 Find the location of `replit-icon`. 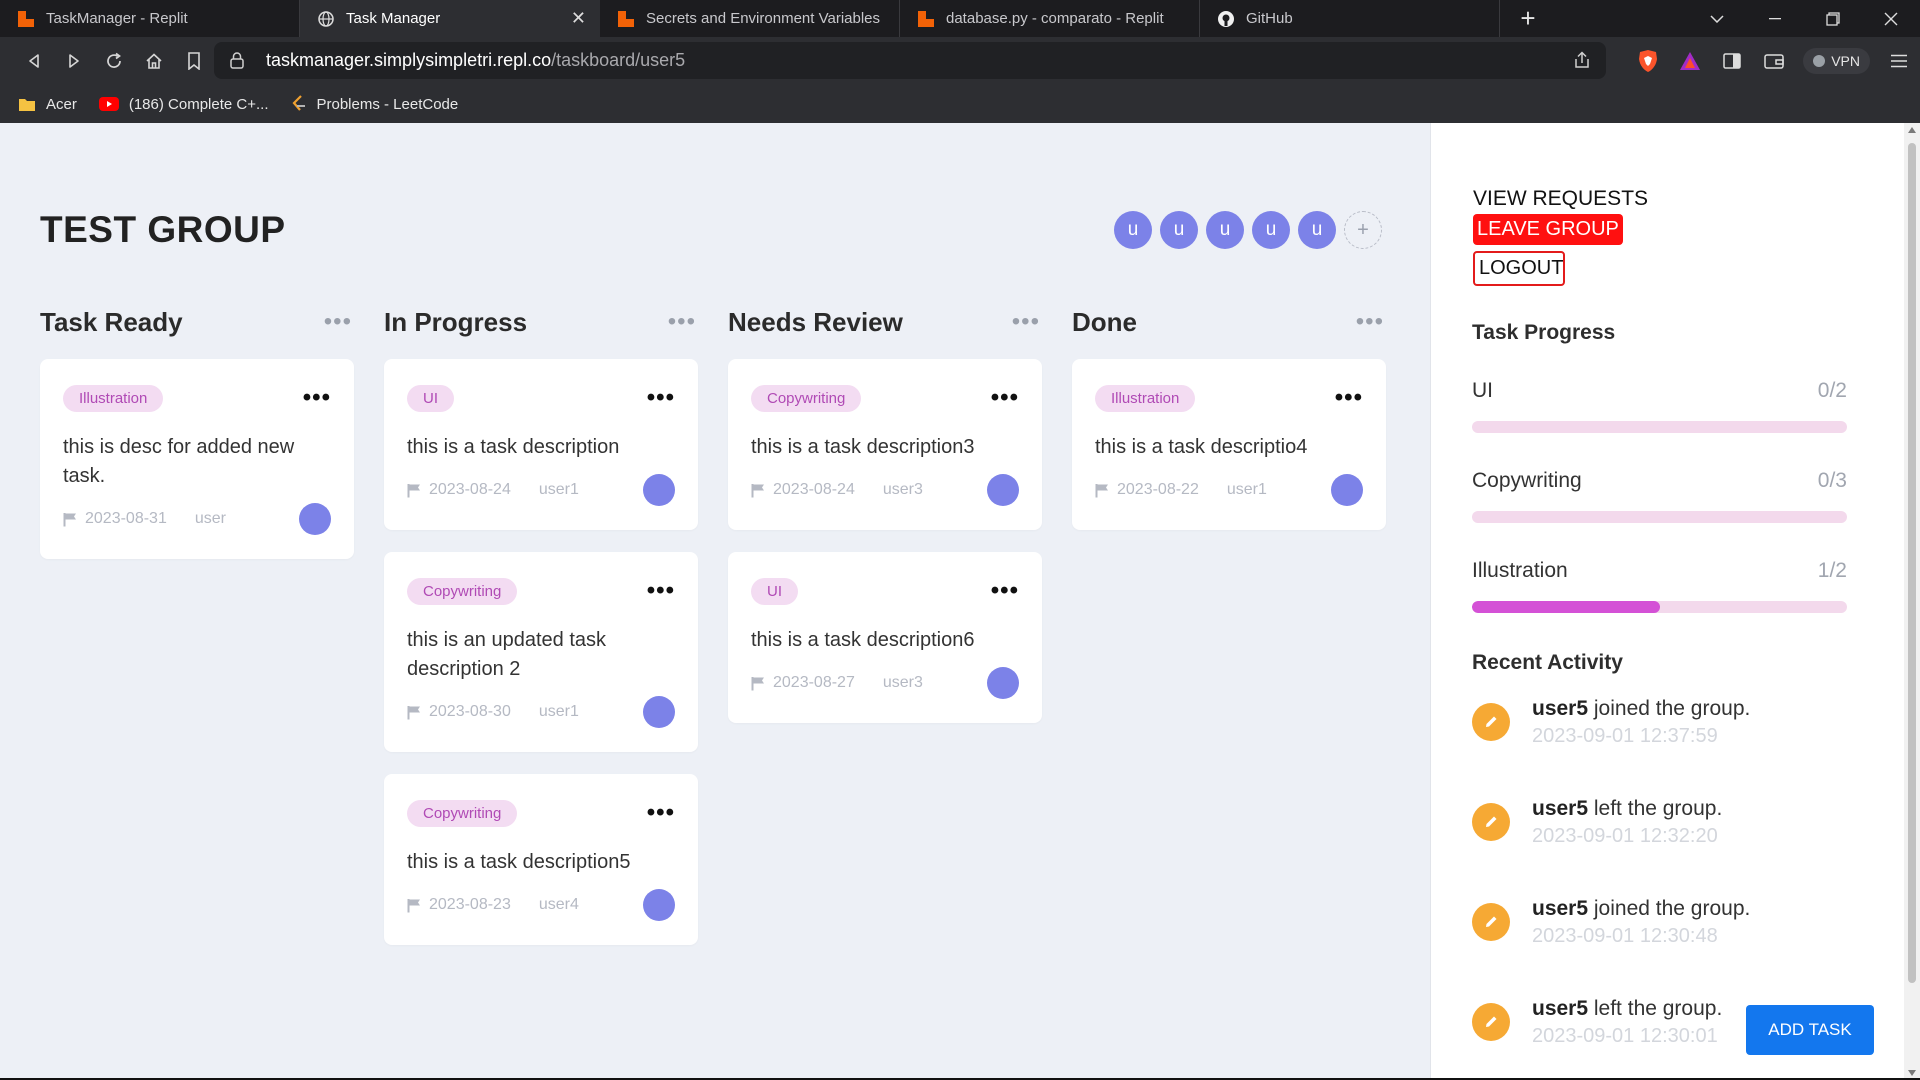

replit-icon is located at coordinates (26, 18).